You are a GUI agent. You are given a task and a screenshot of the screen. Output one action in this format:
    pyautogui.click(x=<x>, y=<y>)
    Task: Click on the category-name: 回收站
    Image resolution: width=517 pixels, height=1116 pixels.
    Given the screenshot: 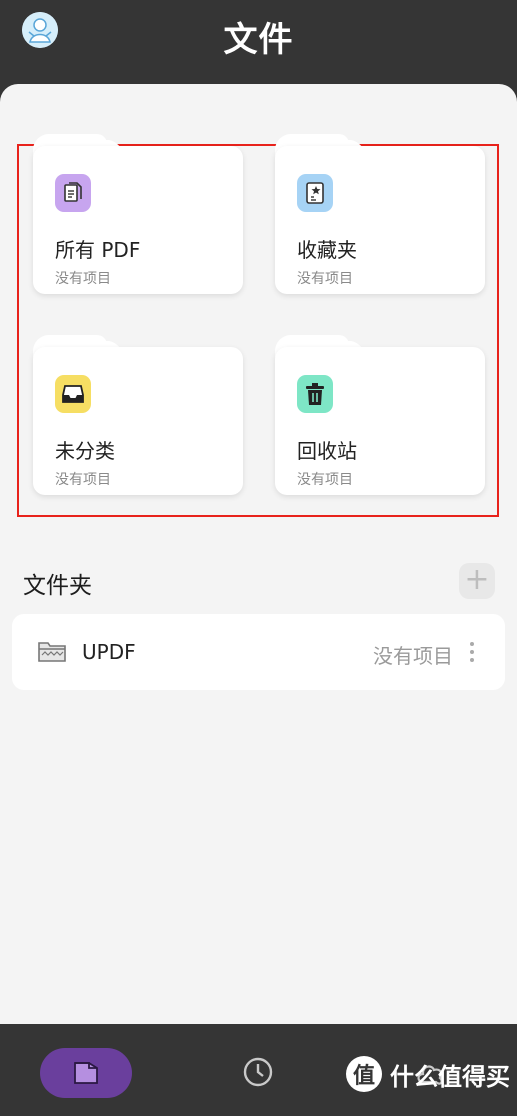 What is the action you would take?
    pyautogui.click(x=327, y=451)
    